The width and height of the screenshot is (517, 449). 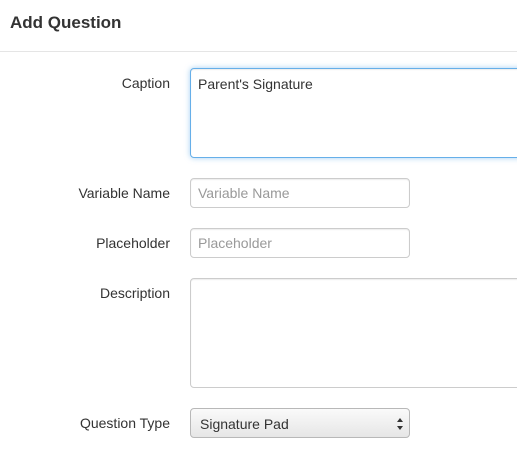 What do you see at coordinates (258, 26) in the screenshot?
I see `modal-header: Add Question` at bounding box center [258, 26].